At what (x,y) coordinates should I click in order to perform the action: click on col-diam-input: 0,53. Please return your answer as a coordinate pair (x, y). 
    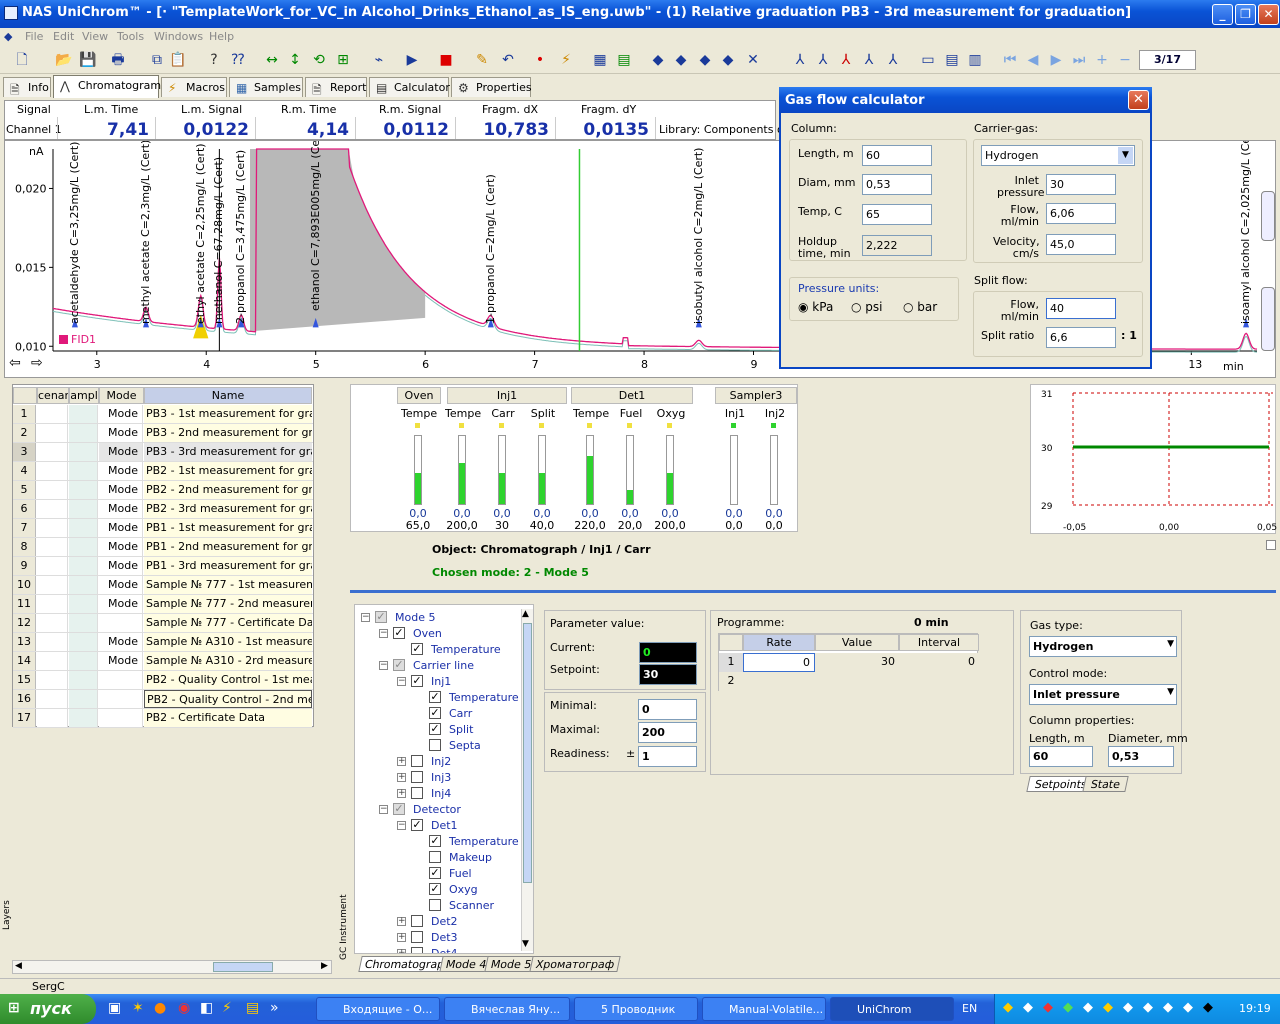
    Looking at the image, I should click on (1141, 756).